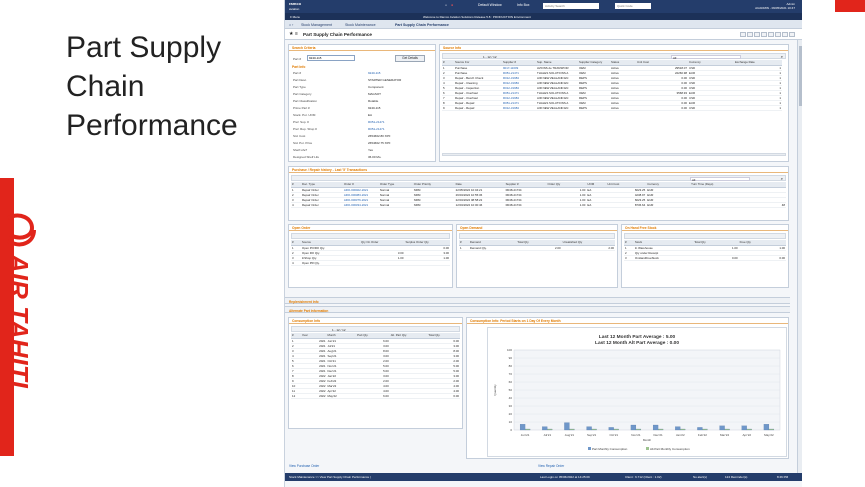  What do you see at coordinates (746, 435) in the screenshot?
I see `x-tick-label: Apr'22` at bounding box center [746, 435].